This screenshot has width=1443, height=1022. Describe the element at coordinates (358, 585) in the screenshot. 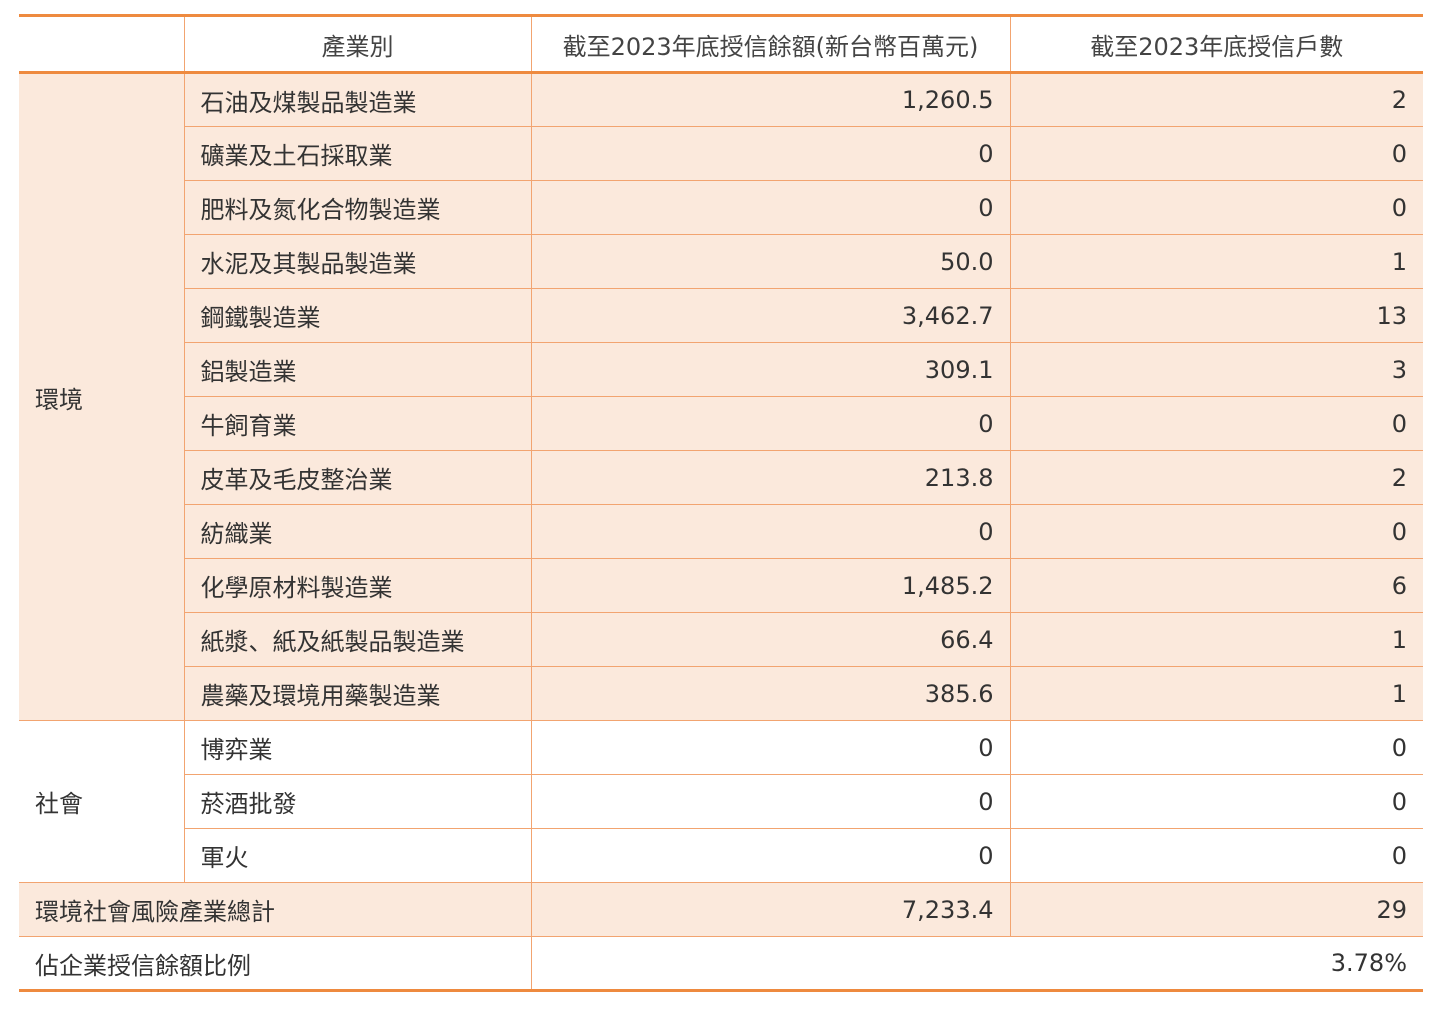

I see `industry-cell: 化學原材料製造業` at that location.